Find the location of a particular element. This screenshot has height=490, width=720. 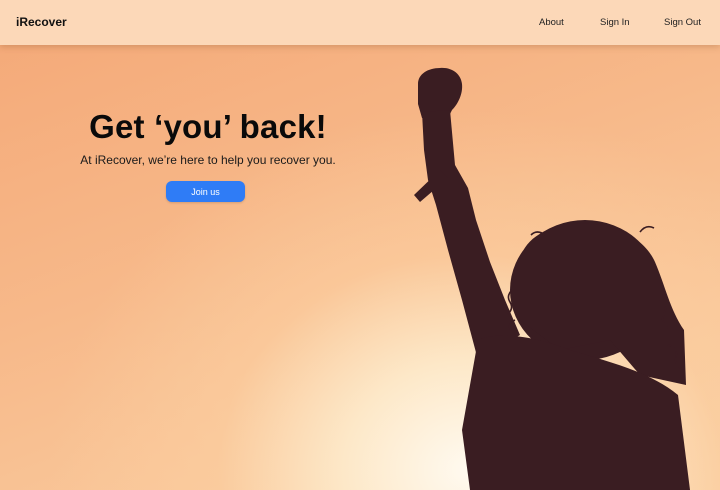

raised-arm is located at coordinates (471, 235).